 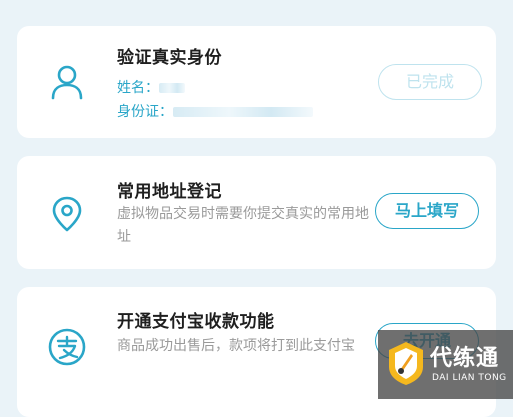 I want to click on address-title: 常用地址登记, so click(x=169, y=192).